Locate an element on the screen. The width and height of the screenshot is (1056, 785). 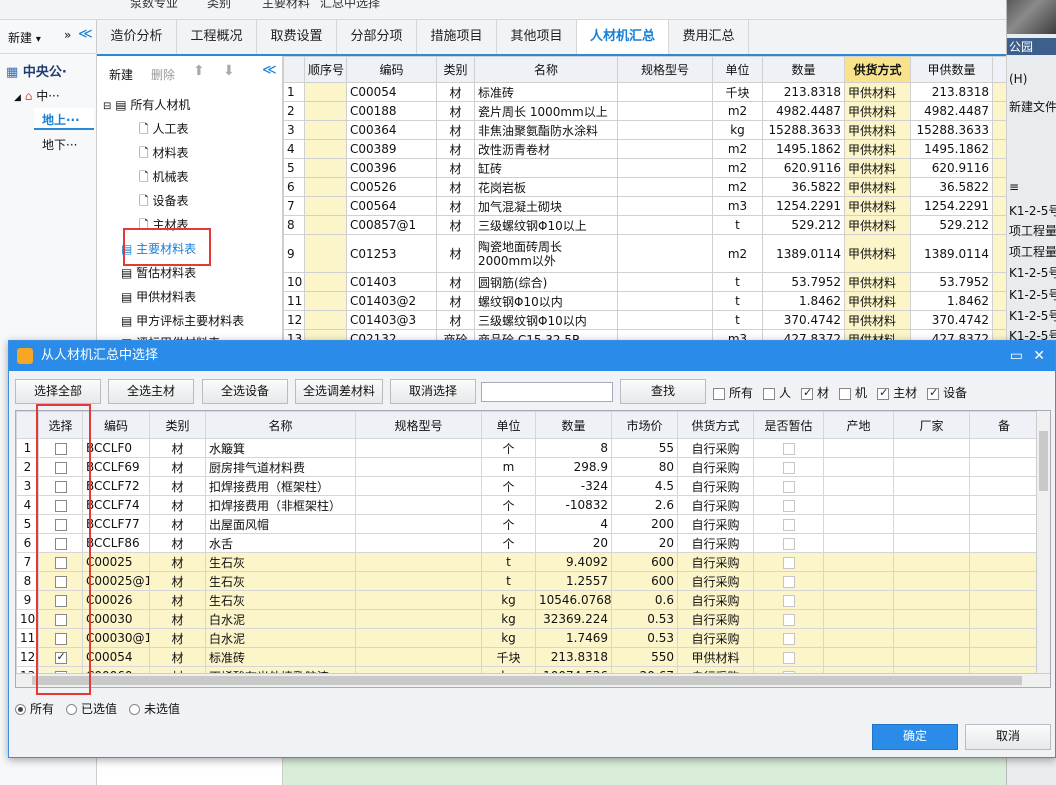
table-cell: 4982.4487 is located at coordinates (803, 111).